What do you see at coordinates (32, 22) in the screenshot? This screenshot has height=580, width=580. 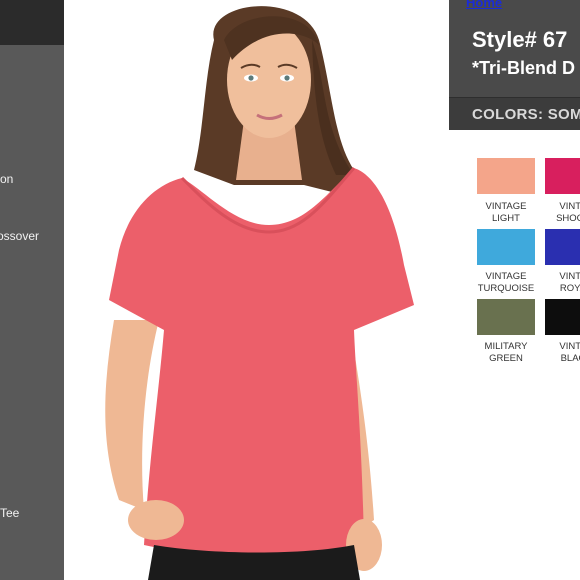 I see `sidebar-header` at bounding box center [32, 22].